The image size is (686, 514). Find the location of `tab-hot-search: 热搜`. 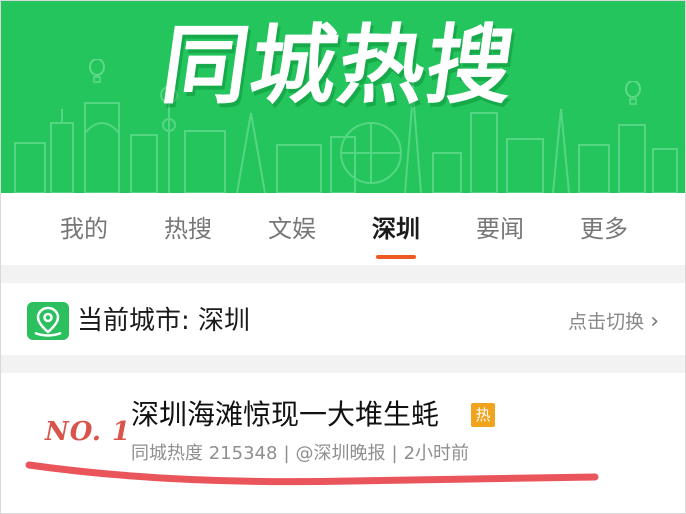

tab-hot-search: 热搜 is located at coordinates (188, 229).